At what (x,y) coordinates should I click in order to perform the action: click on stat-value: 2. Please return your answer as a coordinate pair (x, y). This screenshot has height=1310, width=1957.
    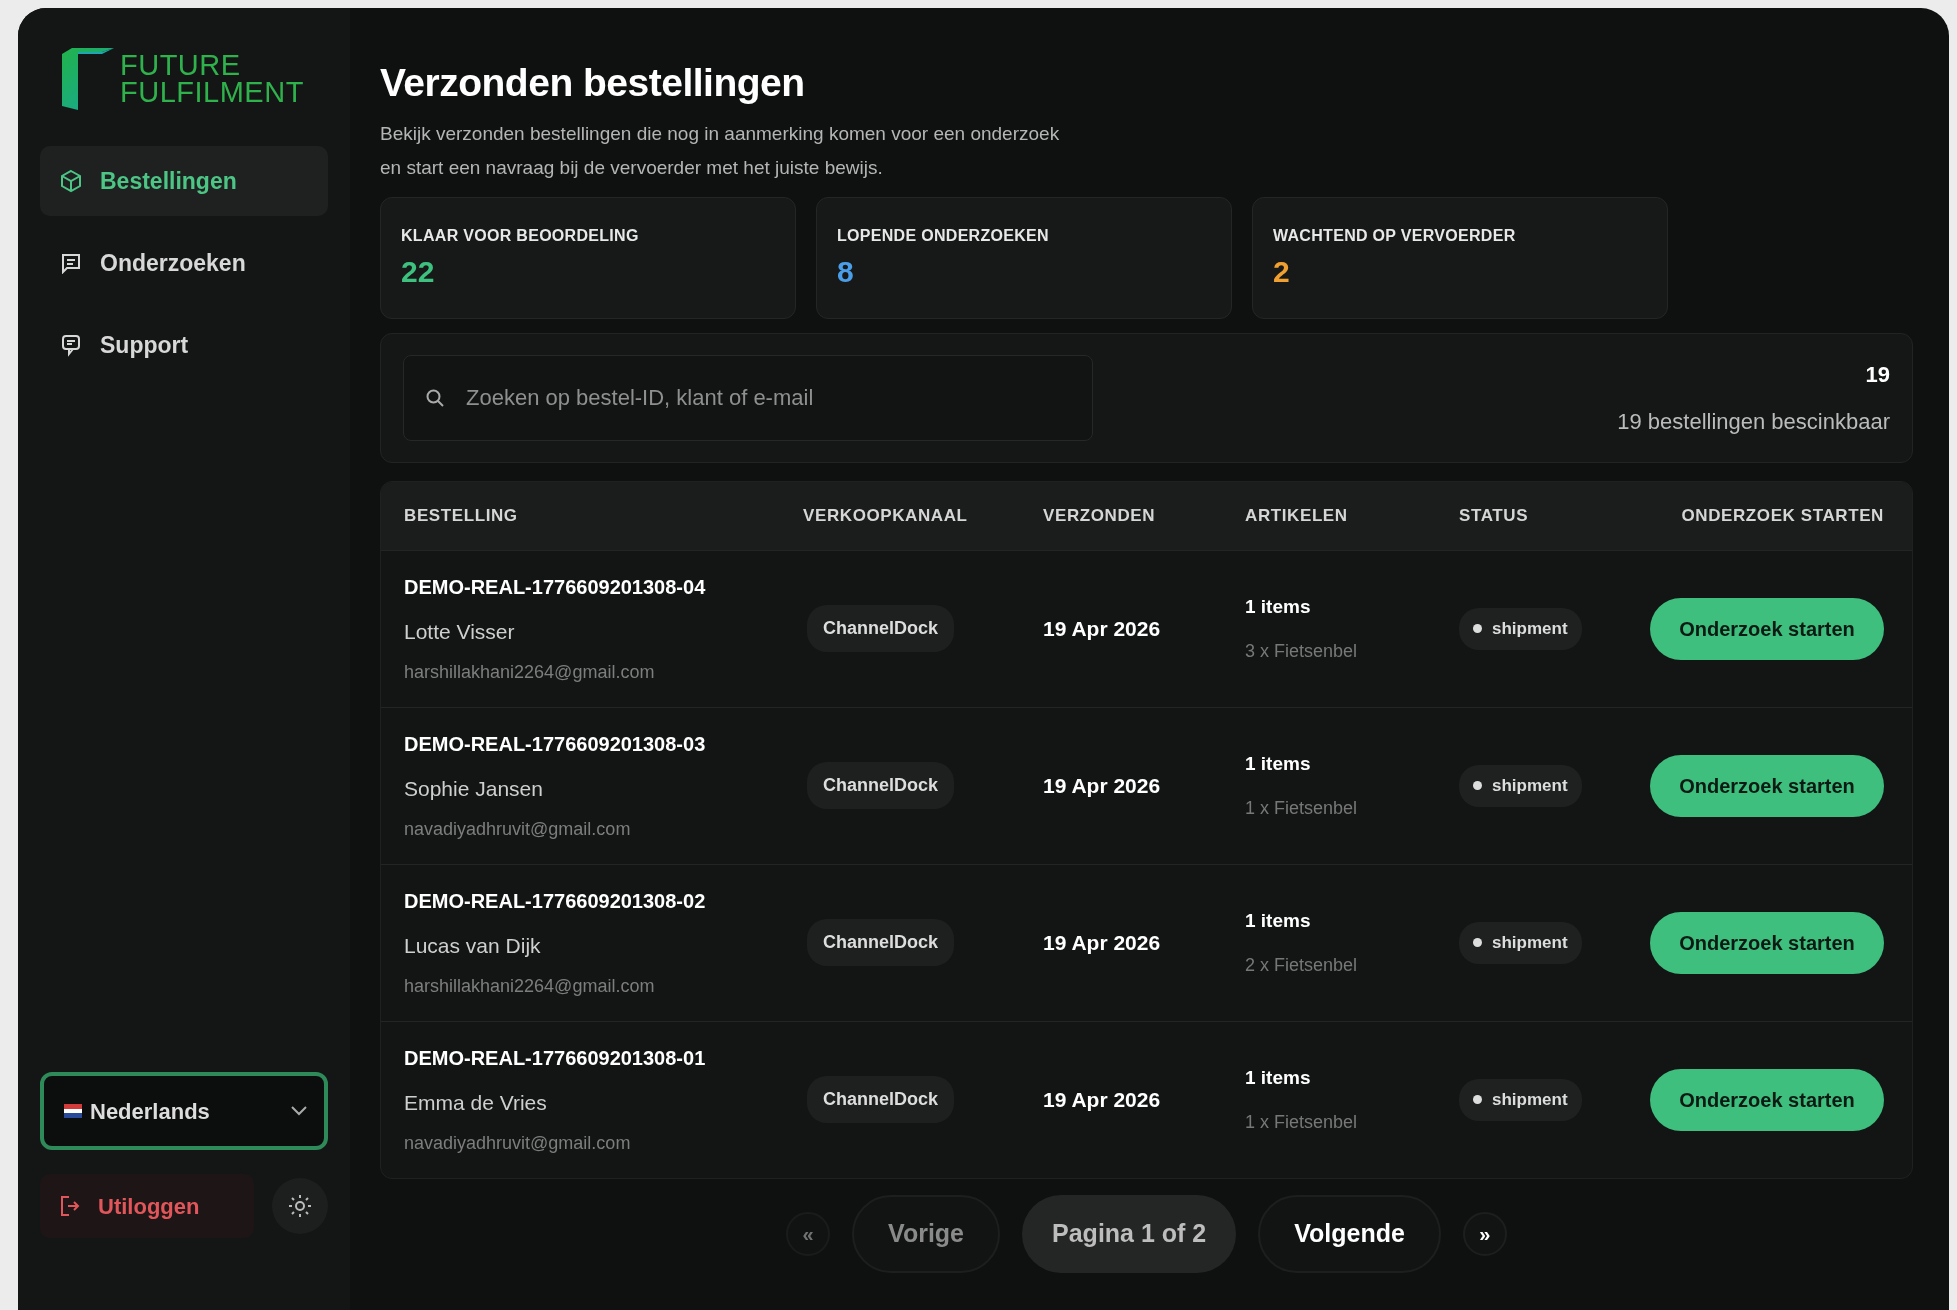
    Looking at the image, I should click on (1282, 271).